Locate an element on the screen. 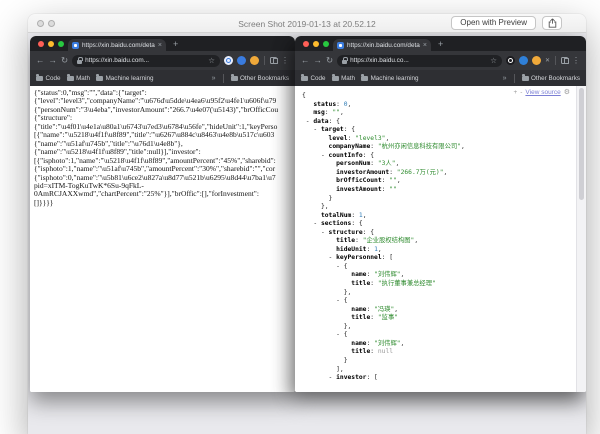  bookmark-label: Machine learning is located at coordinates (394, 78).